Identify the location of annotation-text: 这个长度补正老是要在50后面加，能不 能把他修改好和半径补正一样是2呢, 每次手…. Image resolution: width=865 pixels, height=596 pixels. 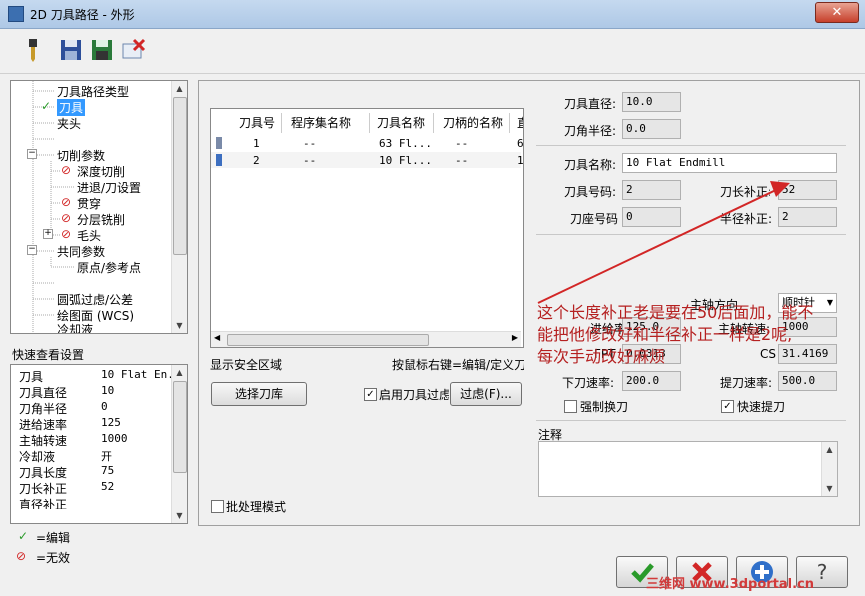
(675, 334).